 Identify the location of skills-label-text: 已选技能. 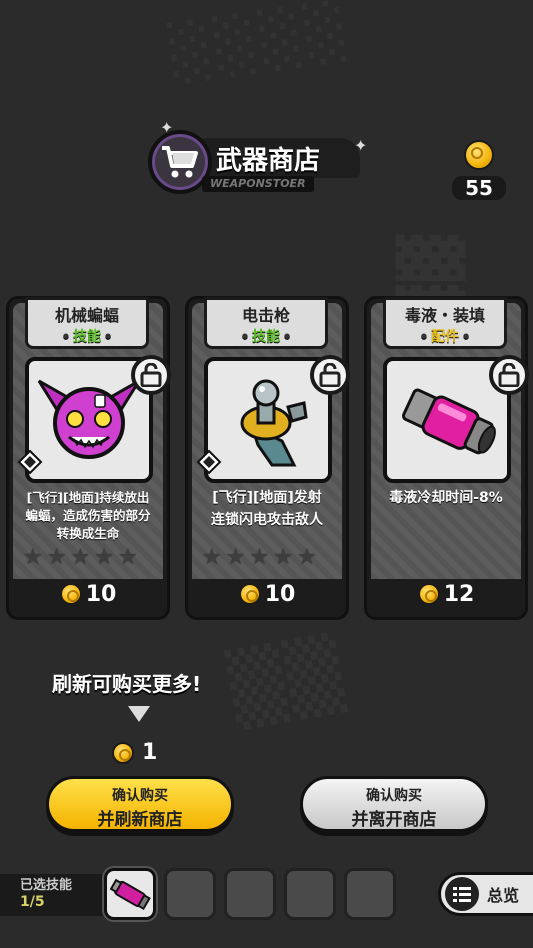
(46, 885).